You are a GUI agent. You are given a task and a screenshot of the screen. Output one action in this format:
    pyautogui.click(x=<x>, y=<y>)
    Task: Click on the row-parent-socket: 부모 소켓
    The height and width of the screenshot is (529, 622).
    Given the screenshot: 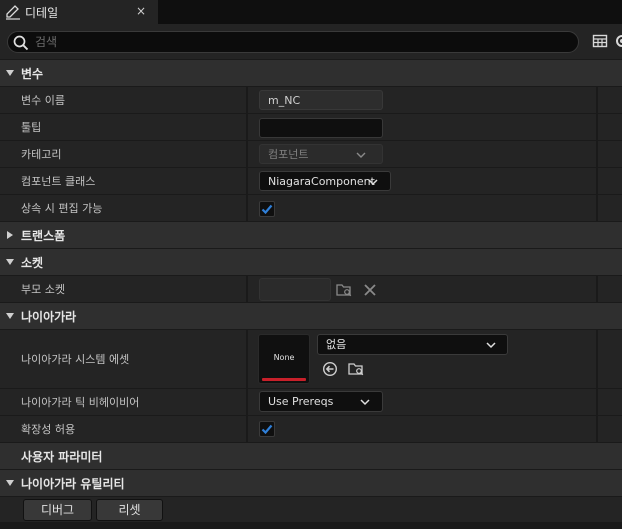 What is the action you would take?
    pyautogui.click(x=311, y=288)
    